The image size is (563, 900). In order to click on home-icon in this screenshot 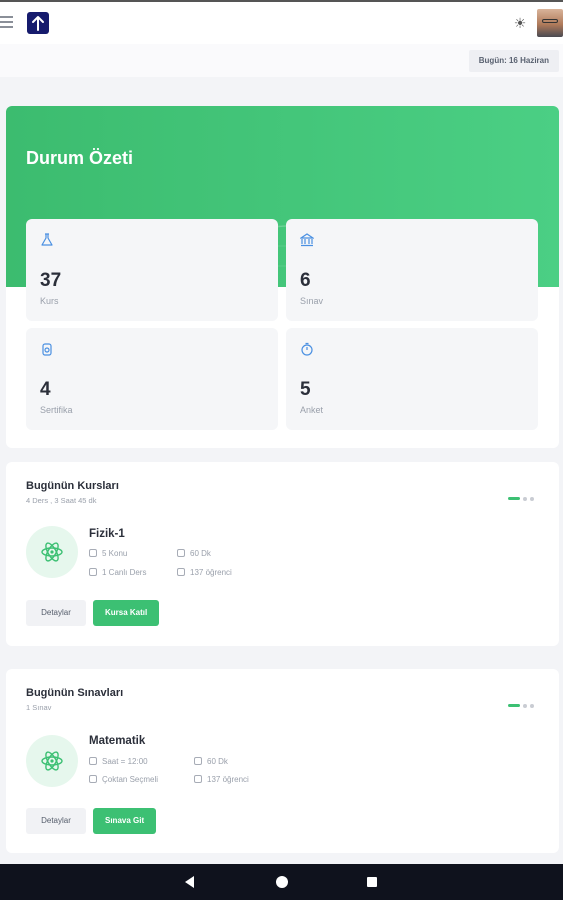, I will do `click(282, 882)`.